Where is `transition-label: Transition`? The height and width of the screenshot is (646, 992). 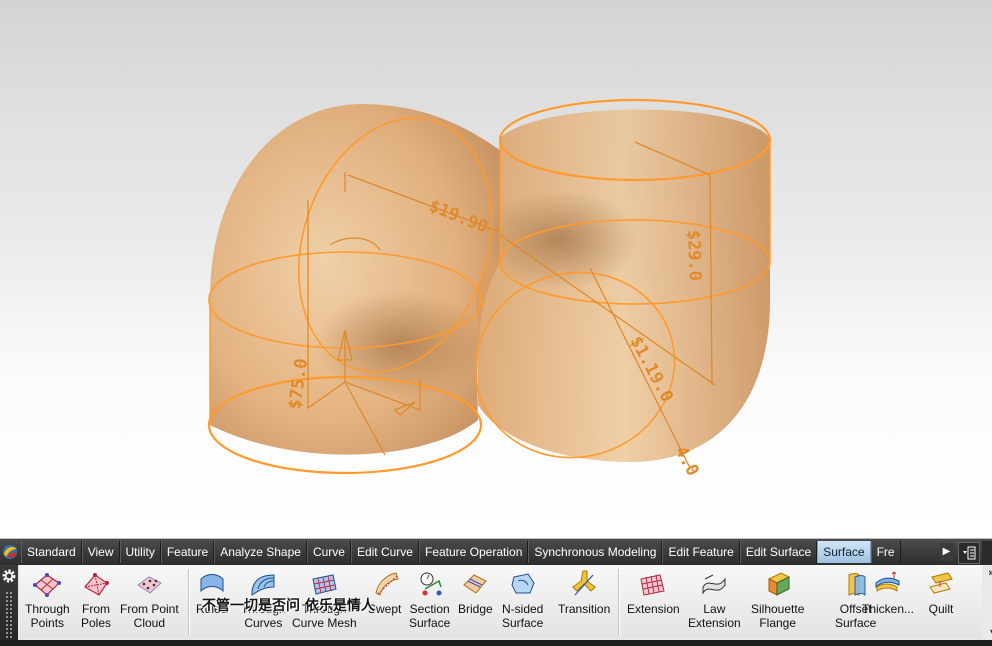 transition-label: Transition is located at coordinates (584, 609).